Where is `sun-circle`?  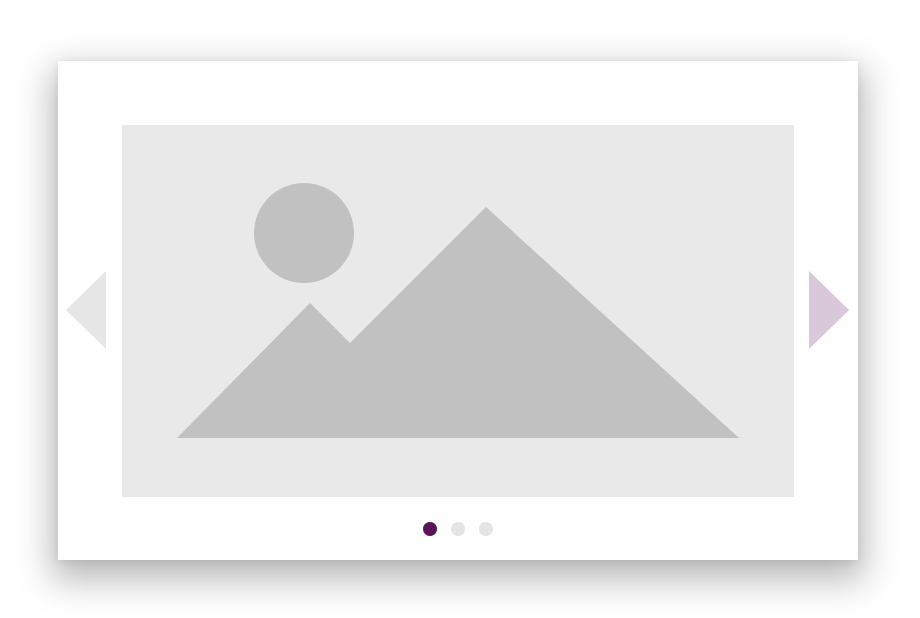
sun-circle is located at coordinates (304, 233).